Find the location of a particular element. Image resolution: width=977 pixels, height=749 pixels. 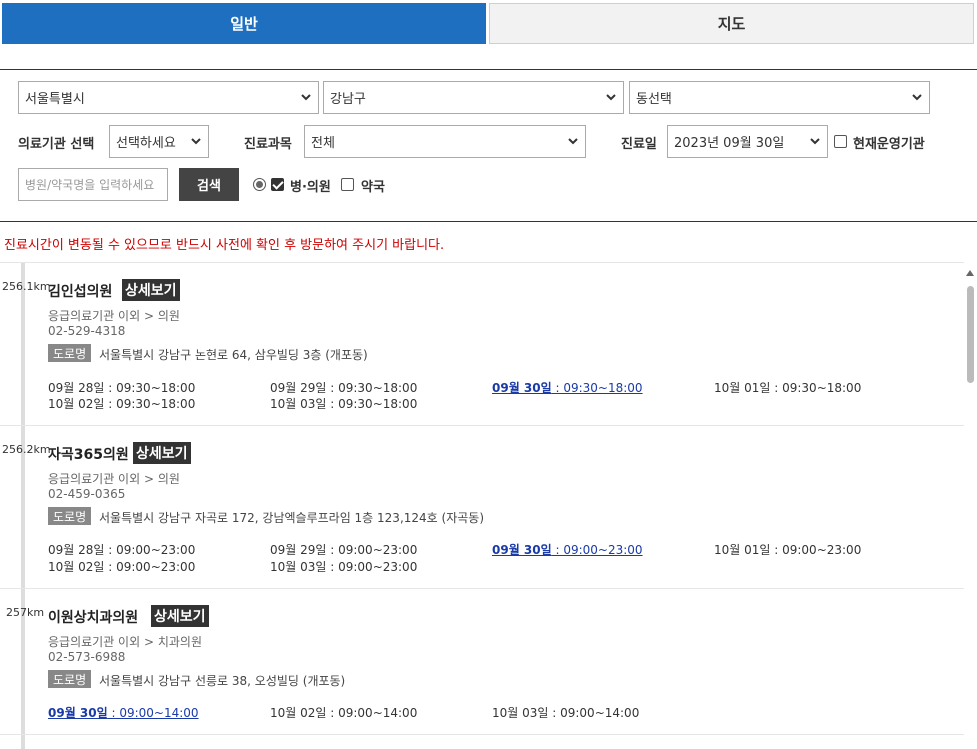

hours-item: 10월 02일 : 09:30~18:00 is located at coordinates (122, 404).